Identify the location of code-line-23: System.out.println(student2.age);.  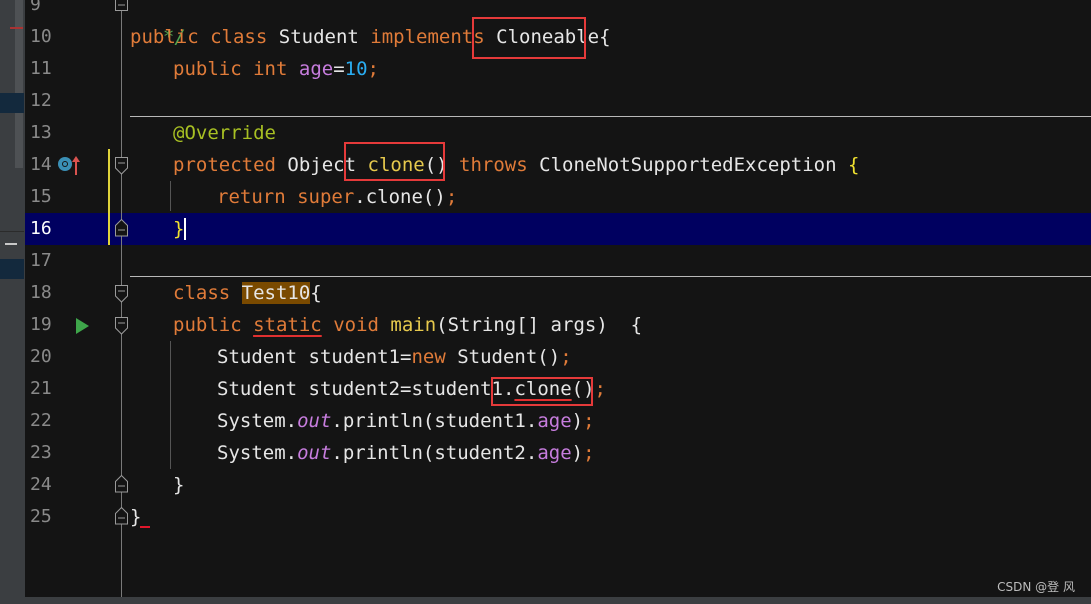
(406, 453).